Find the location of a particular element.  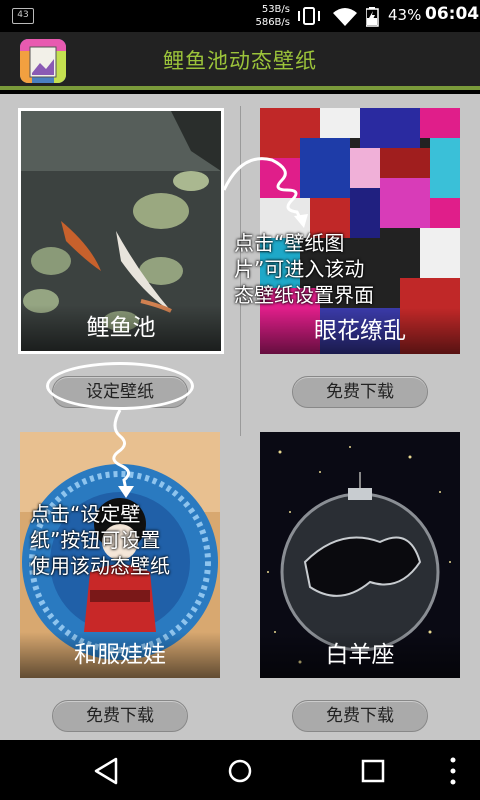

hint-highlight-ellipse is located at coordinates (120, 386).